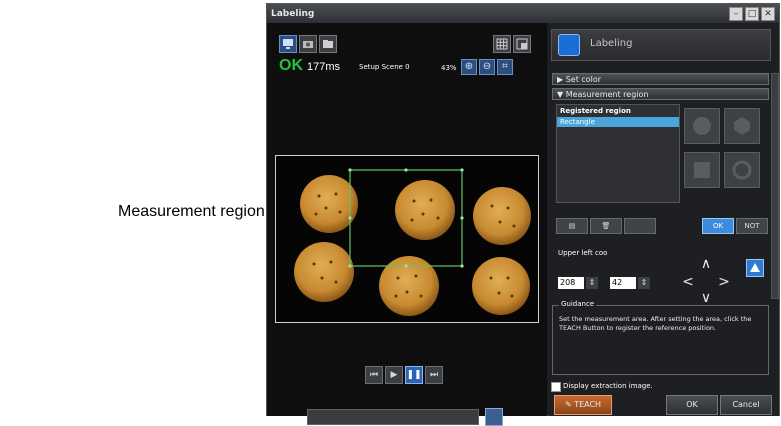 This screenshot has height=426, width=781. I want to click on y-coordinate-input: 42, so click(623, 283).